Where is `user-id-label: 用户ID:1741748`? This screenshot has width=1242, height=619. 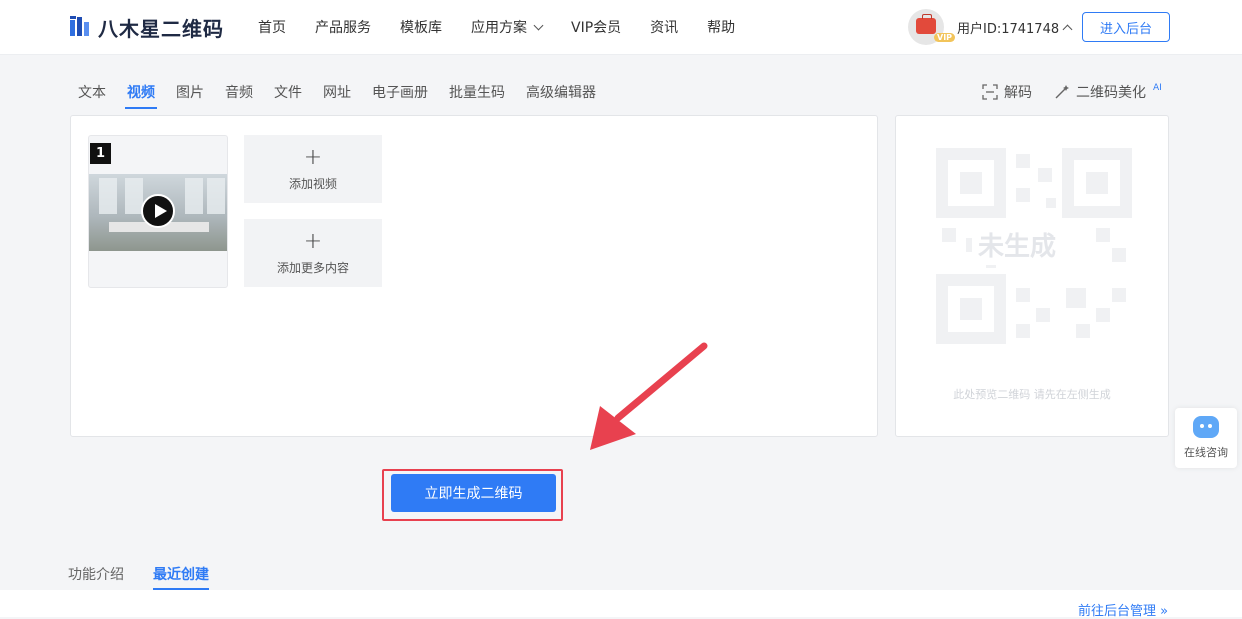 user-id-label: 用户ID:1741748 is located at coordinates (1015, 27).